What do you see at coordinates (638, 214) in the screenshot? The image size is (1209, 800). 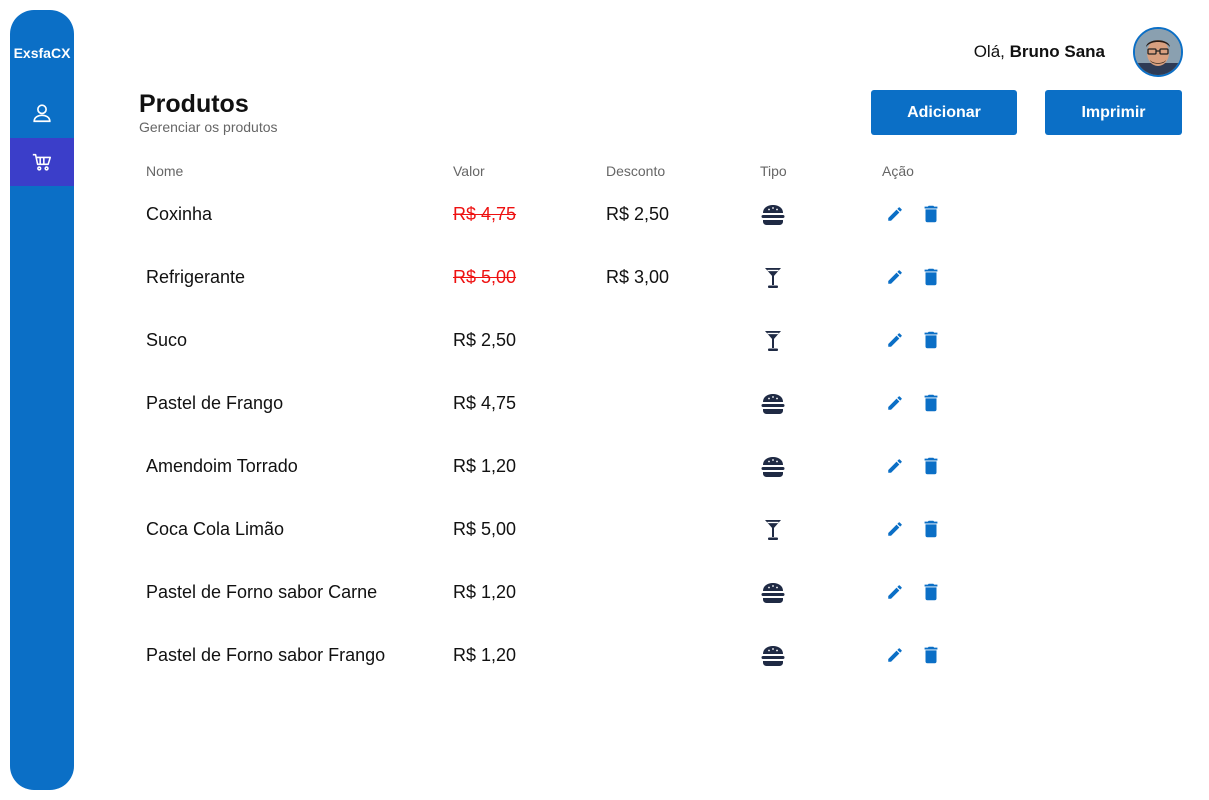 I see `product-discount: R$ 2,50` at bounding box center [638, 214].